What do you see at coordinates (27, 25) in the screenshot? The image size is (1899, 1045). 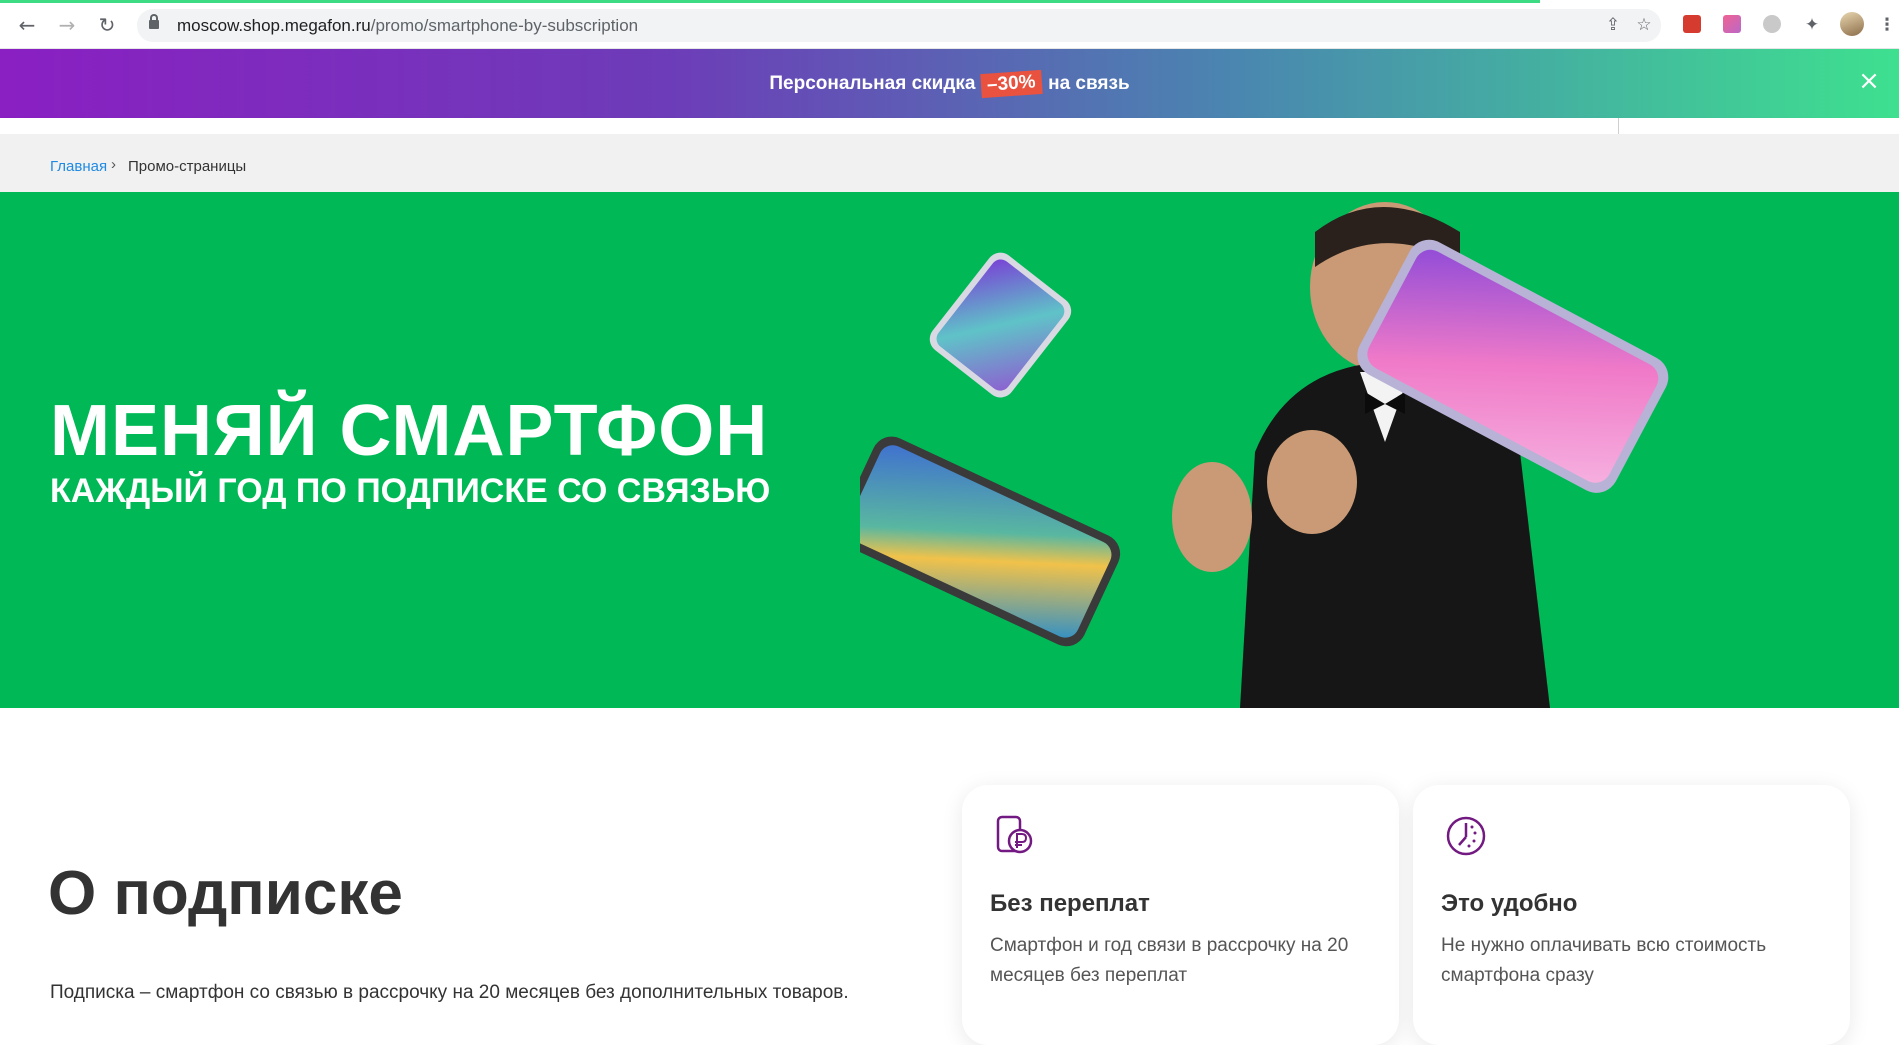 I see `back-icon: ←` at bounding box center [27, 25].